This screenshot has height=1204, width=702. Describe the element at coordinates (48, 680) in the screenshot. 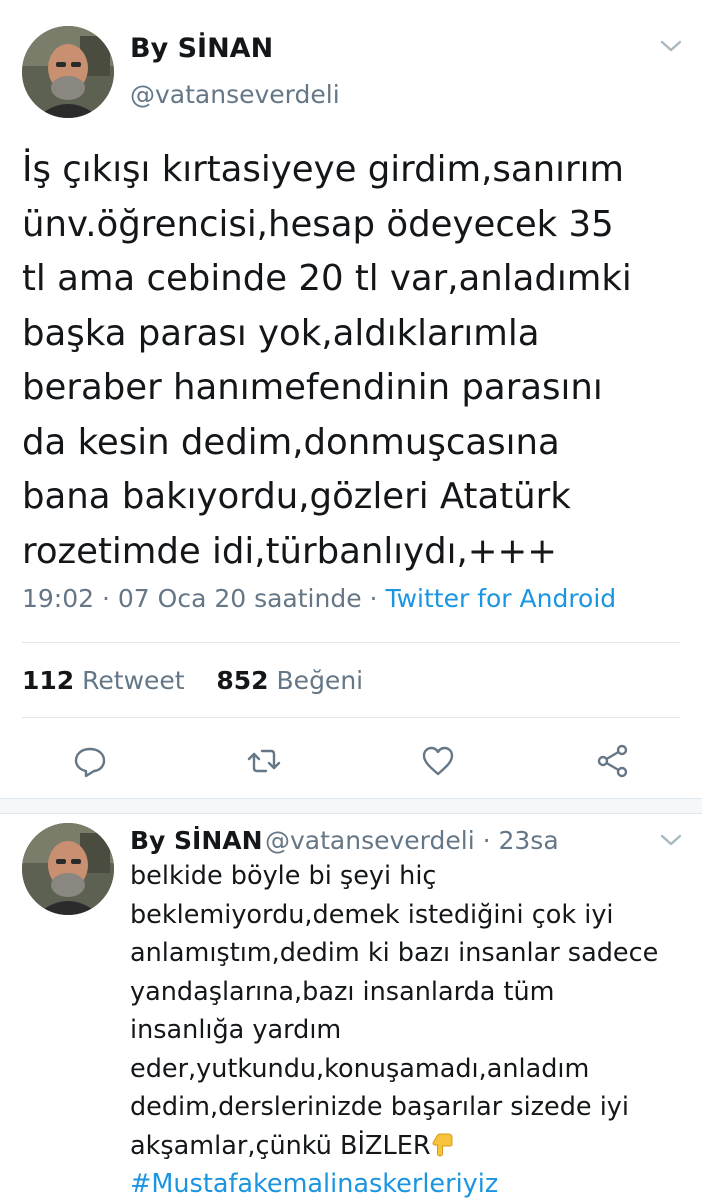

I see `retweet-count: 112` at that location.